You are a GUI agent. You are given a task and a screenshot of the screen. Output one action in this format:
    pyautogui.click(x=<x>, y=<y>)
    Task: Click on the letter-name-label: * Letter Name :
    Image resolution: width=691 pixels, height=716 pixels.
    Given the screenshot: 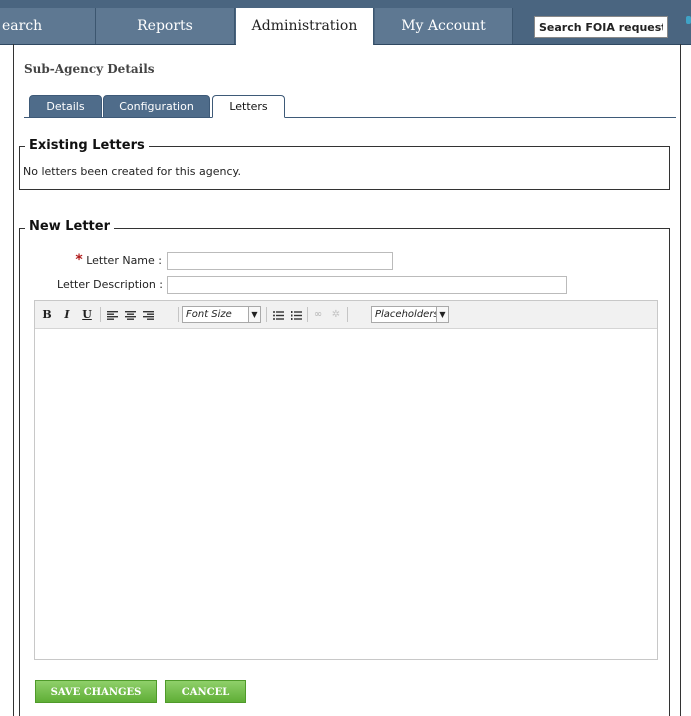 What is the action you would take?
    pyautogui.click(x=101, y=260)
    